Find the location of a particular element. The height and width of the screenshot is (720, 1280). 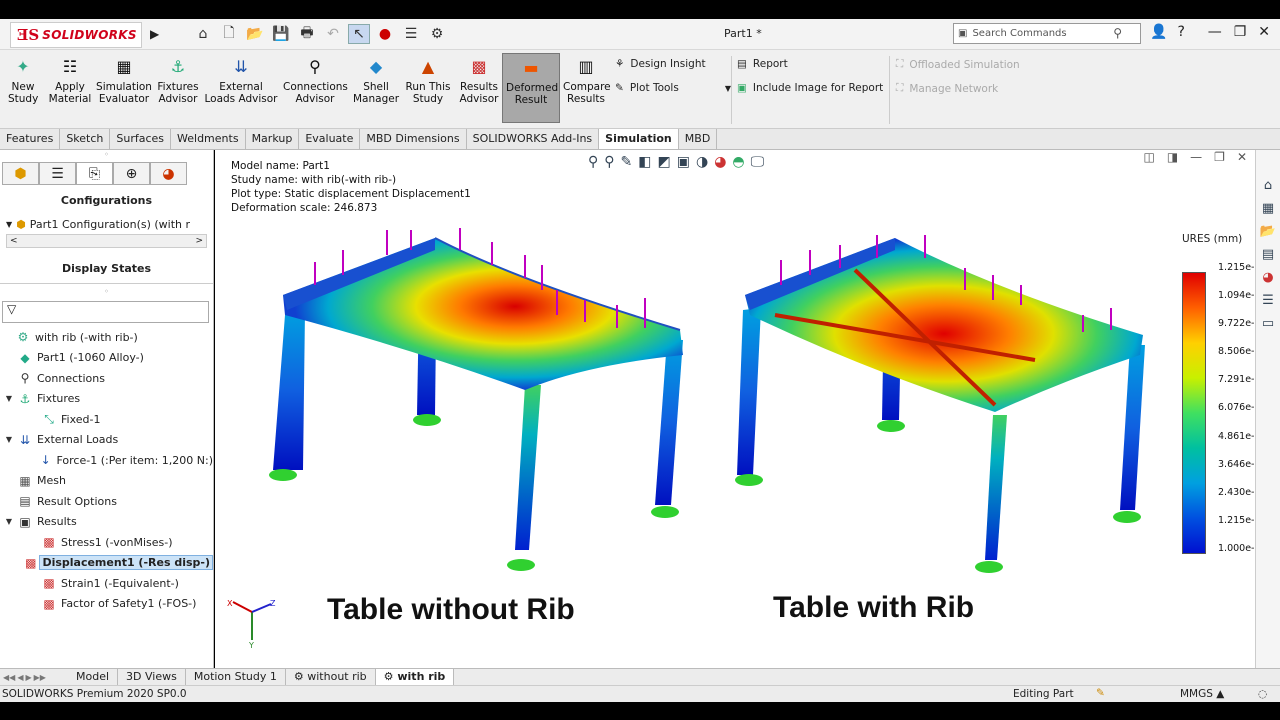

tab-3d-views: 3D Views is located at coordinates (152, 677).